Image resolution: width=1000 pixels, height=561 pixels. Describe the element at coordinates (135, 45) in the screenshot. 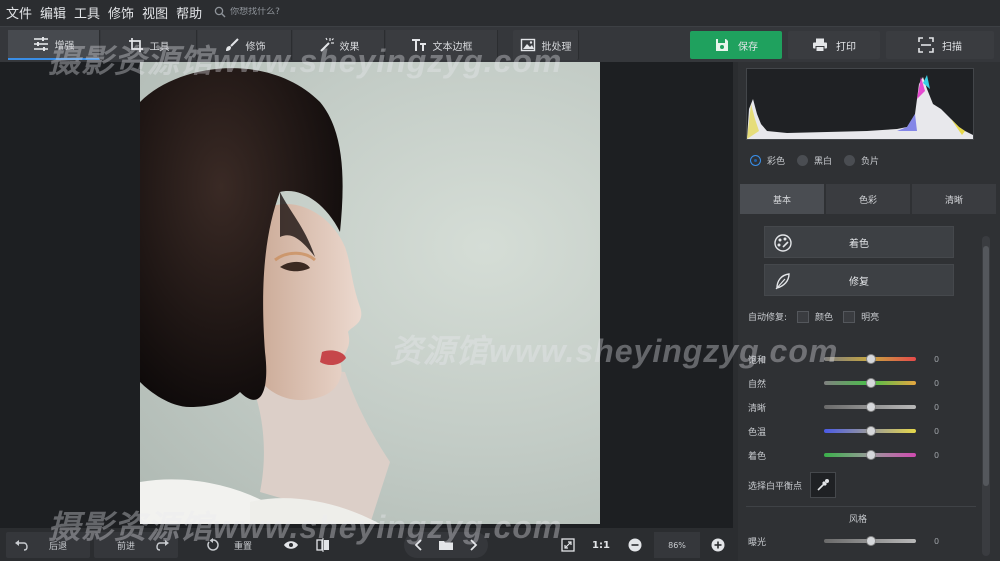

I see `crop-icon` at that location.